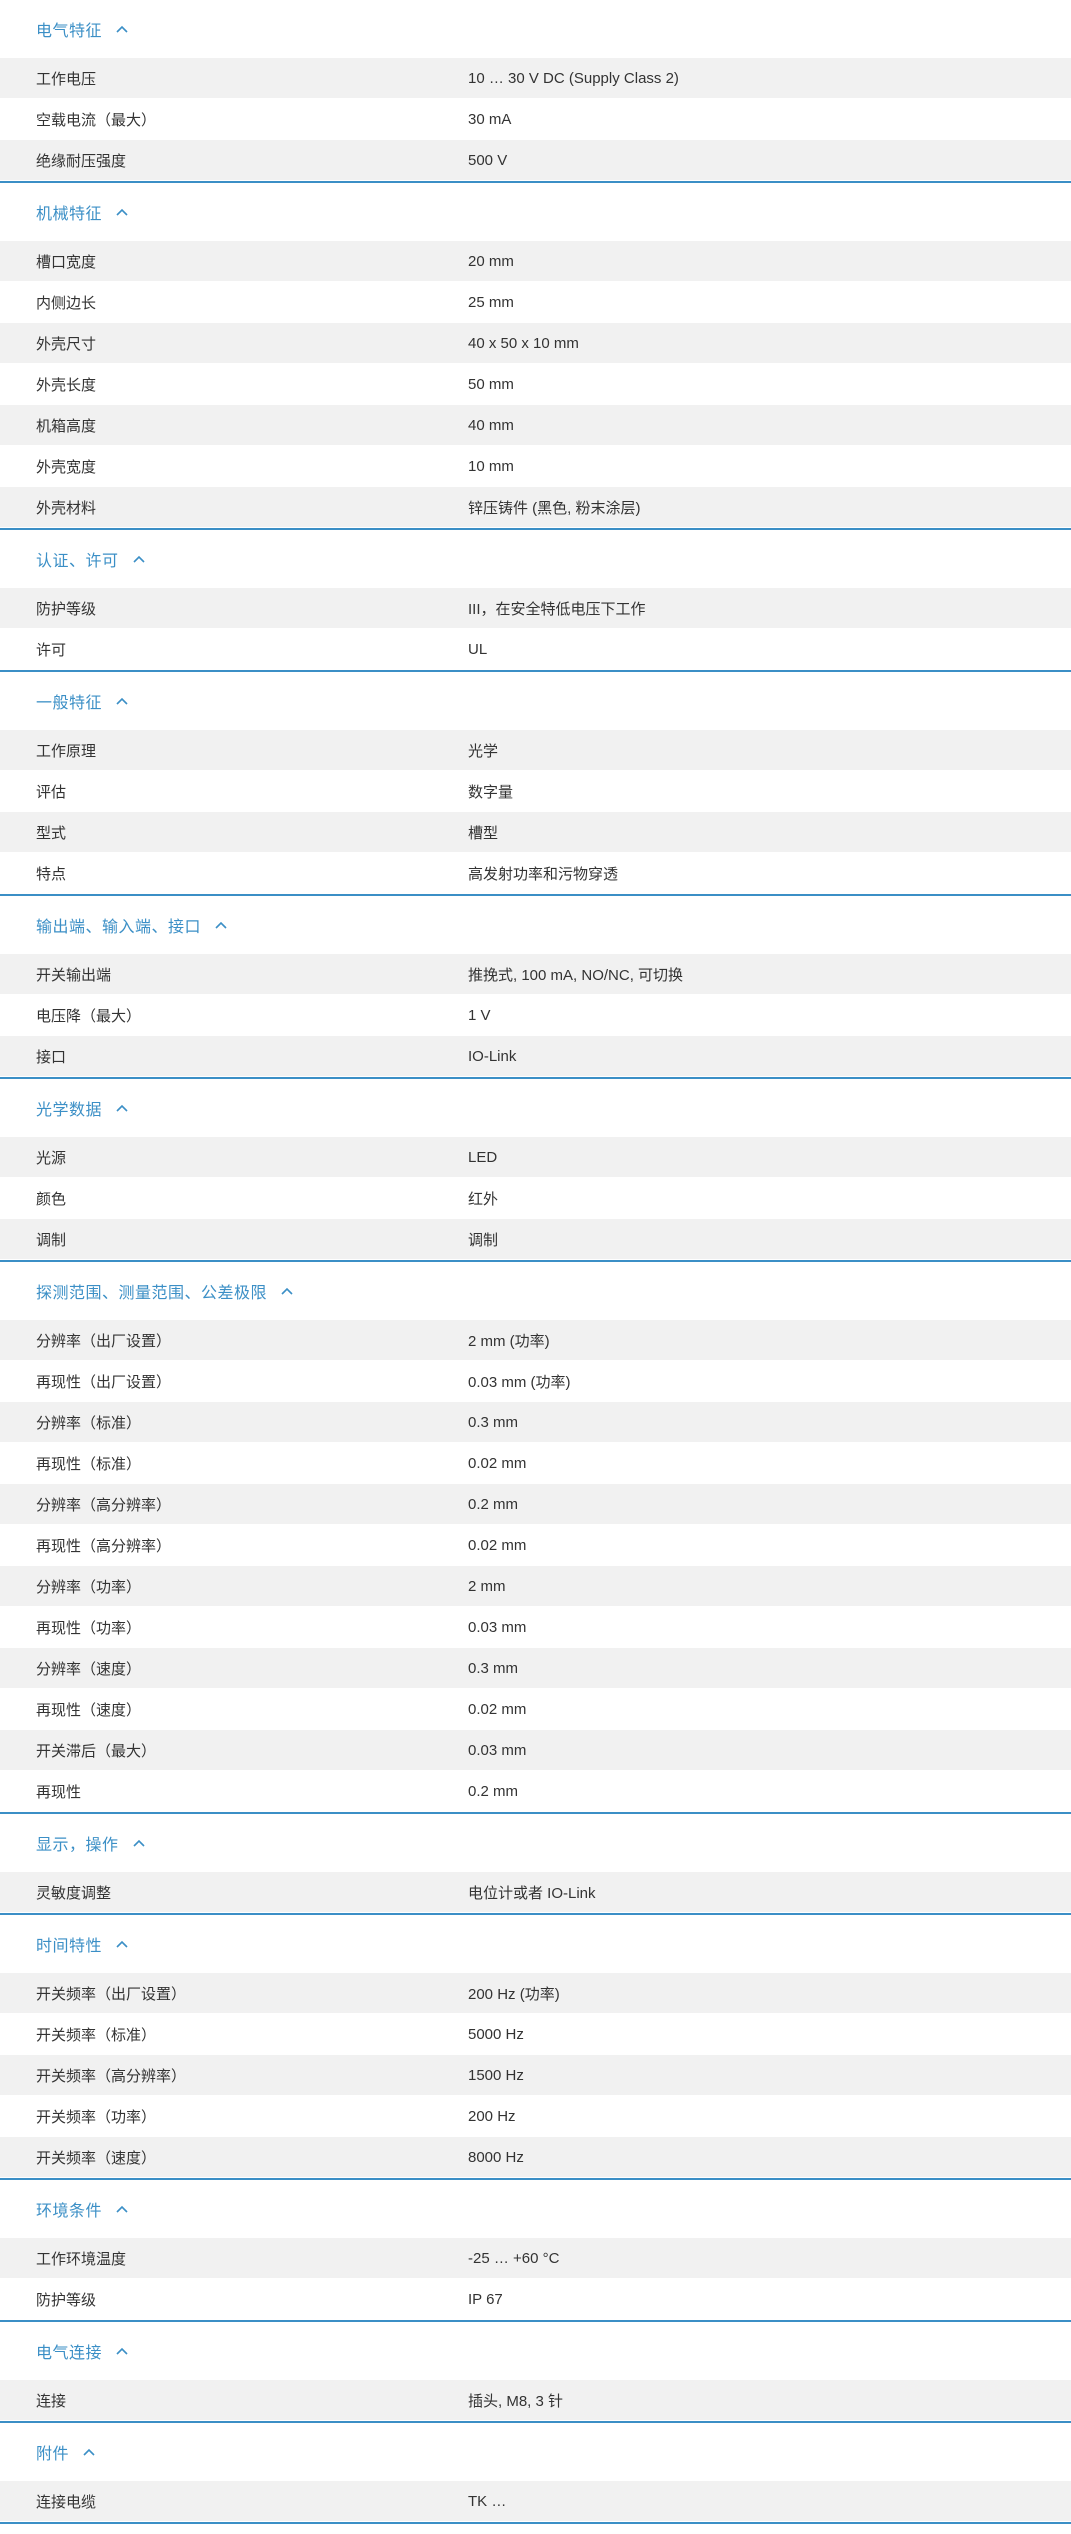  What do you see at coordinates (491, 466) in the screenshot?
I see `spec-value: 10 mm` at bounding box center [491, 466].